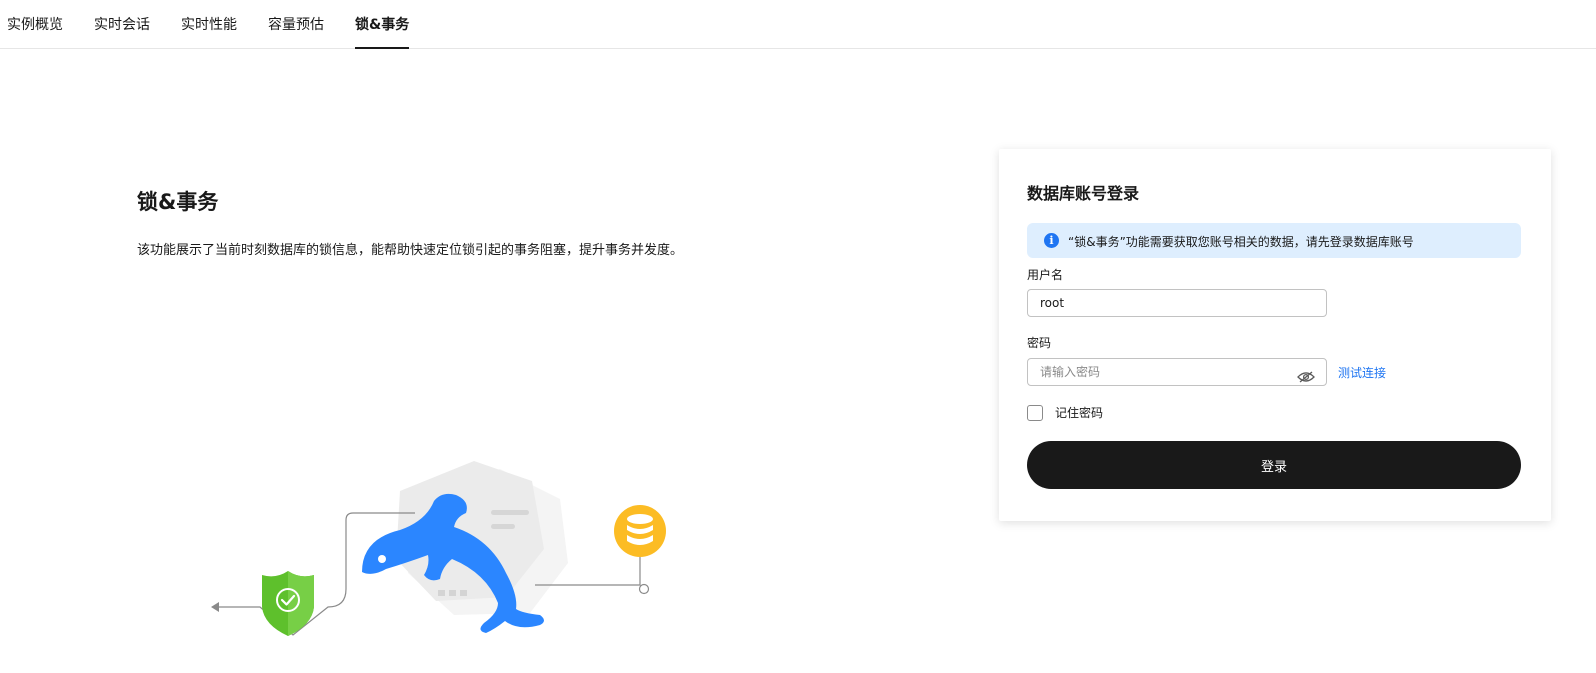 This screenshot has height=673, width=1596. I want to click on database-icon, so click(640, 531).